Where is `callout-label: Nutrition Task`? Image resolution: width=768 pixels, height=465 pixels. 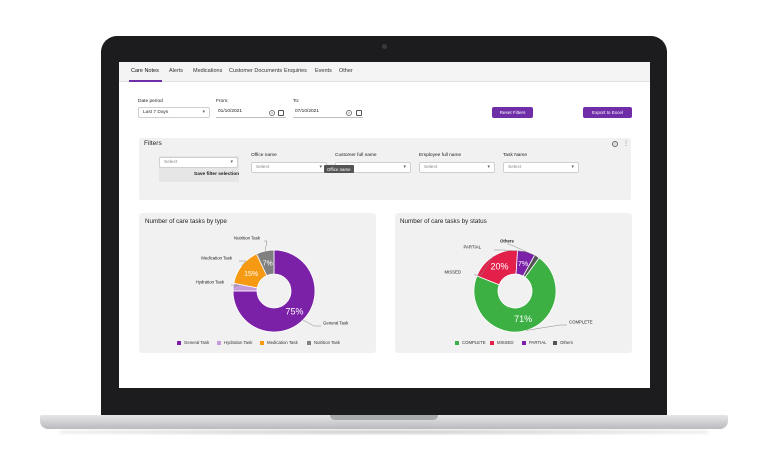 callout-label: Nutrition Task is located at coordinates (247, 238).